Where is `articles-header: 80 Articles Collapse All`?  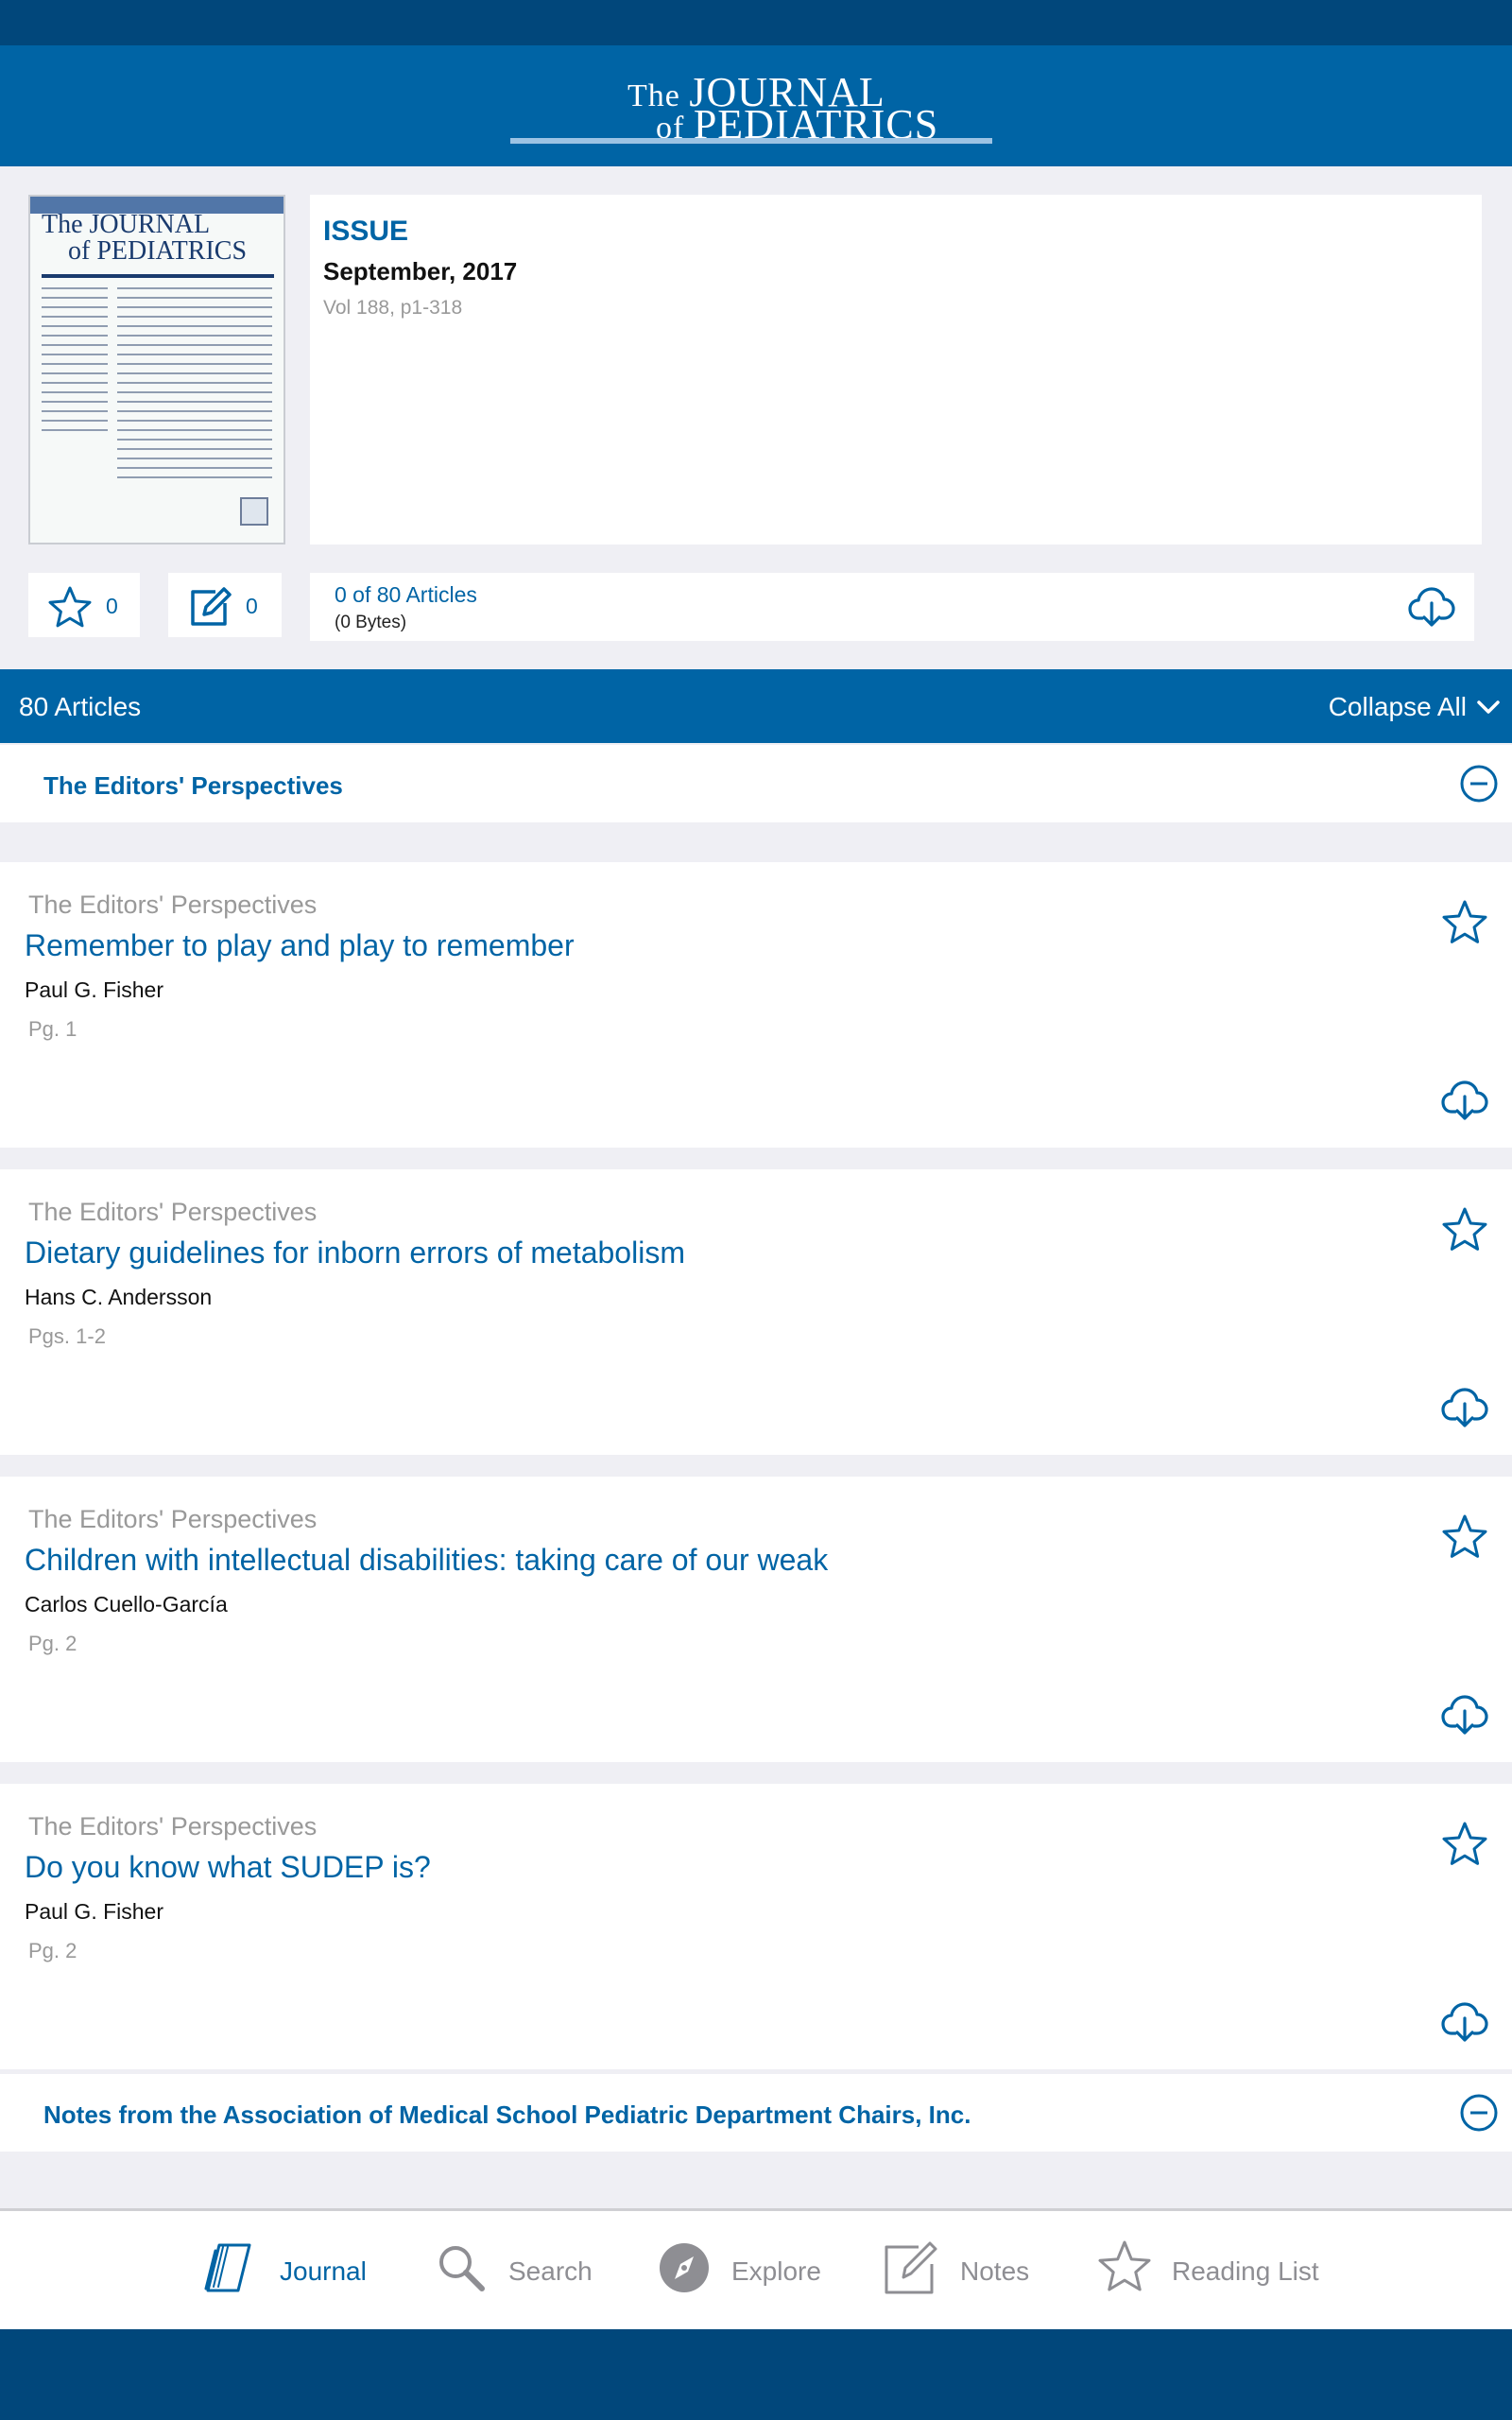 articles-header: 80 Articles Collapse All is located at coordinates (756, 706).